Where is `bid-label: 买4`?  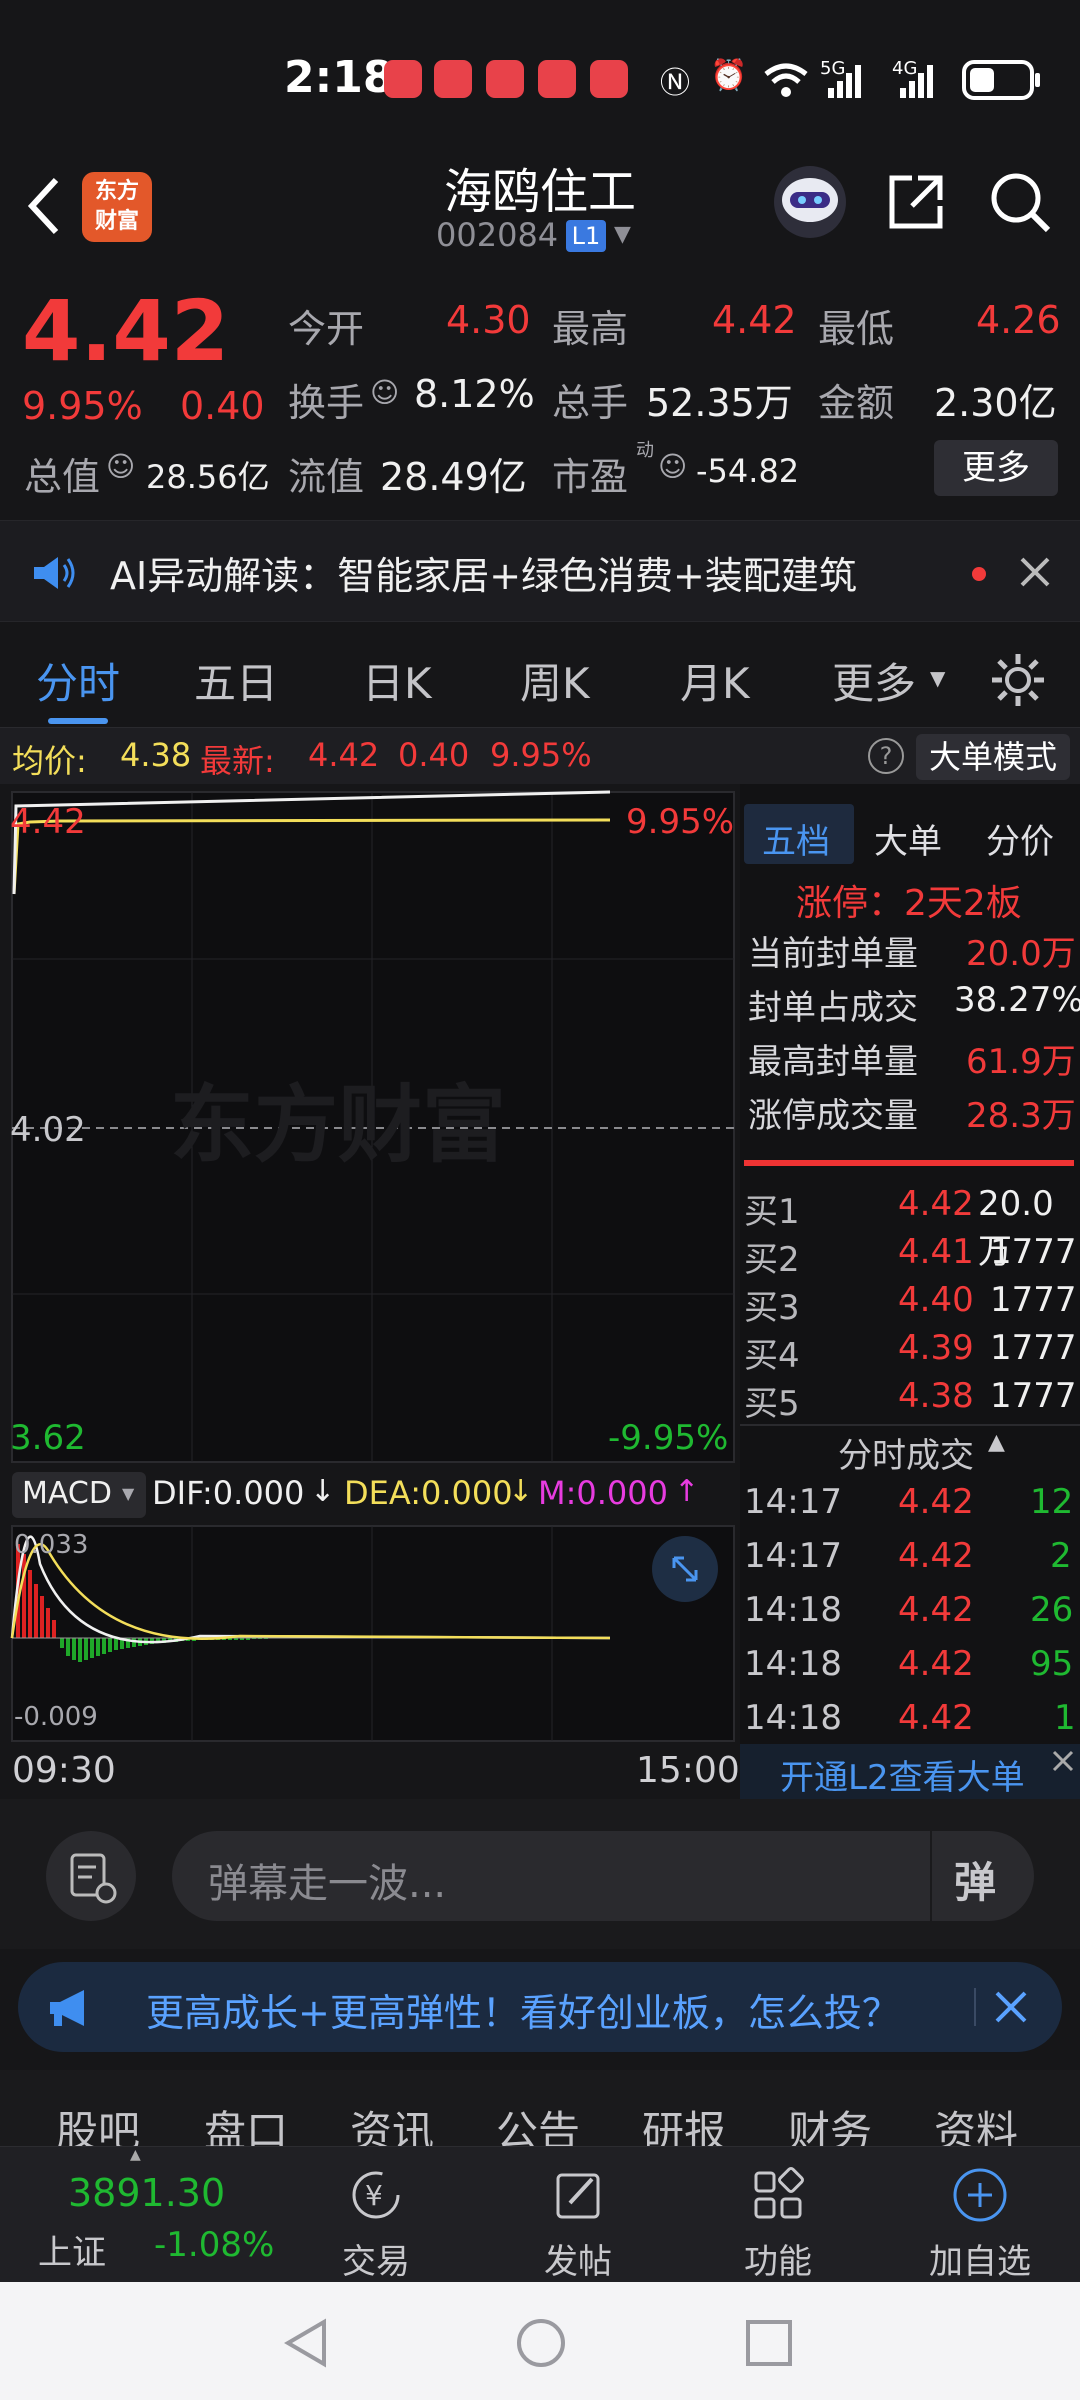
bid-label: 买4 is located at coordinates (772, 1356).